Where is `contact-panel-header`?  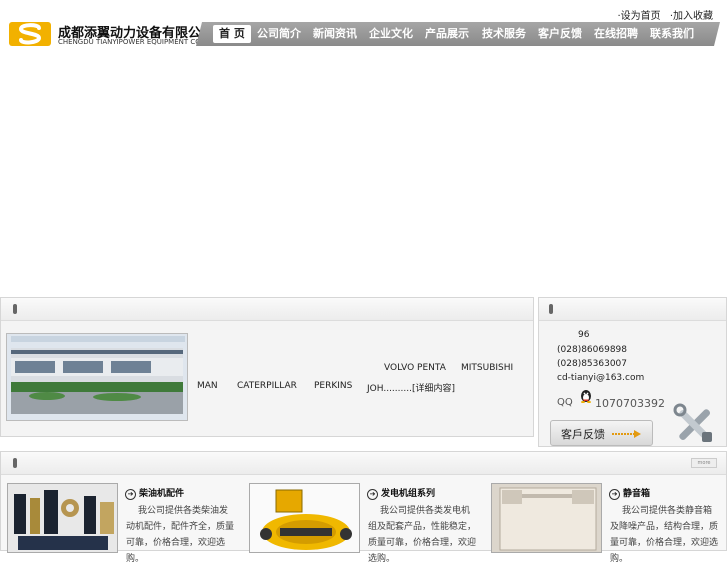
contact-panel-header is located at coordinates (632, 309).